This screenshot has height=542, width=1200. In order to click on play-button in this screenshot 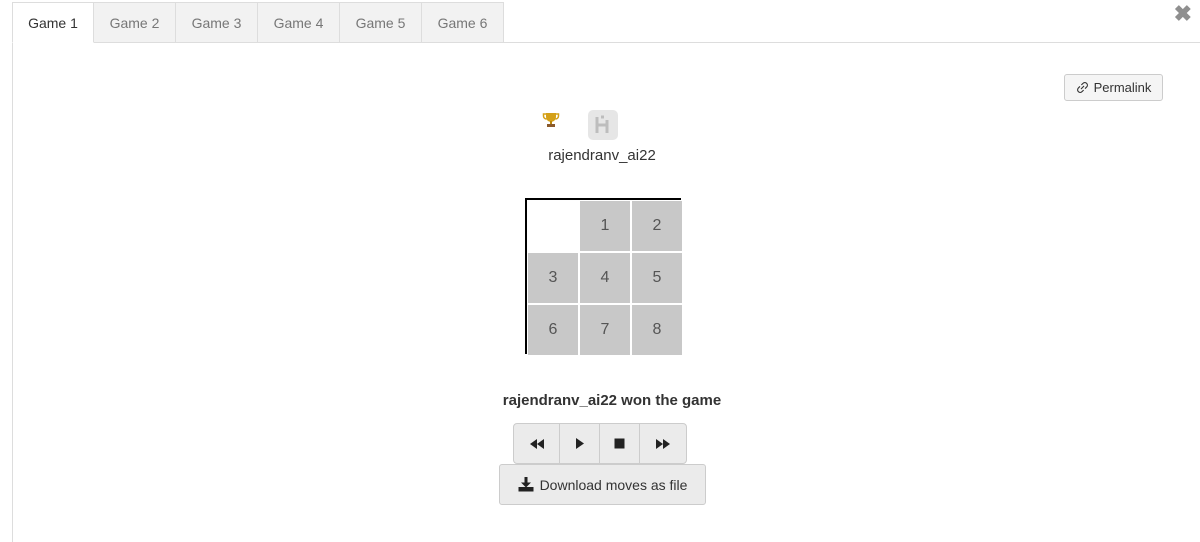, I will do `click(580, 443)`.